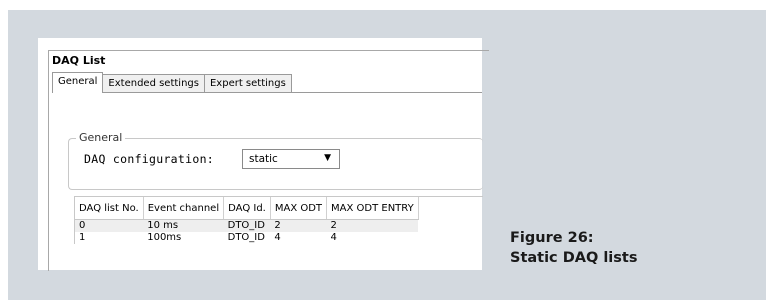 This screenshot has height=302, width=766. Describe the element at coordinates (183, 225) in the screenshot. I see `cell-event-channel: 10 ms` at that location.